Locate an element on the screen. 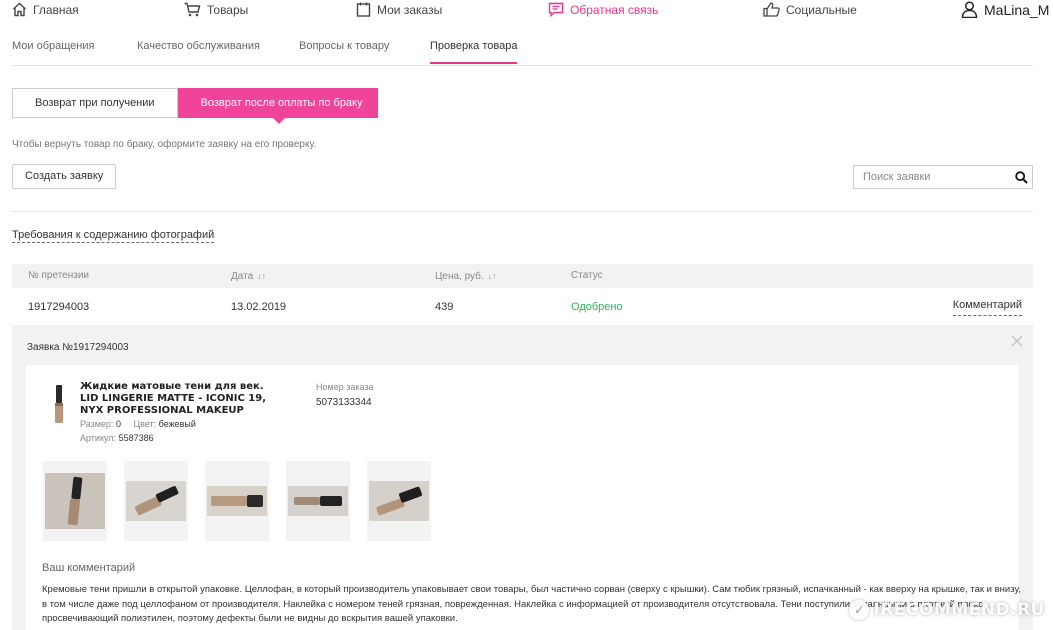 Image resolution: width=1053 pixels, height=630 pixels. search-icon is located at coordinates (1021, 177).